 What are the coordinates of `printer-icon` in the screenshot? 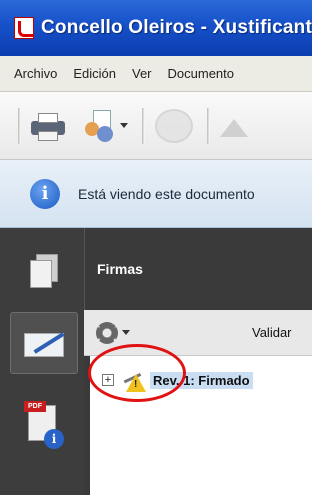 It's located at (48, 126).